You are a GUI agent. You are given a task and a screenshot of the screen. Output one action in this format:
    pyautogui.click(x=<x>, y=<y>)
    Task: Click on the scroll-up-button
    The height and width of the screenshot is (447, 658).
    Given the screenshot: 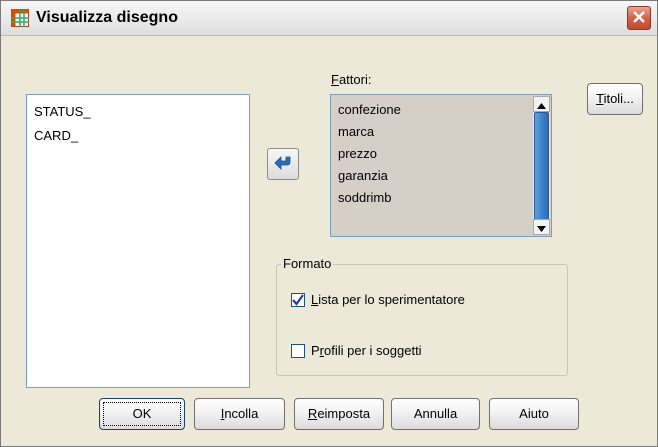 What is the action you would take?
    pyautogui.click(x=541, y=104)
    